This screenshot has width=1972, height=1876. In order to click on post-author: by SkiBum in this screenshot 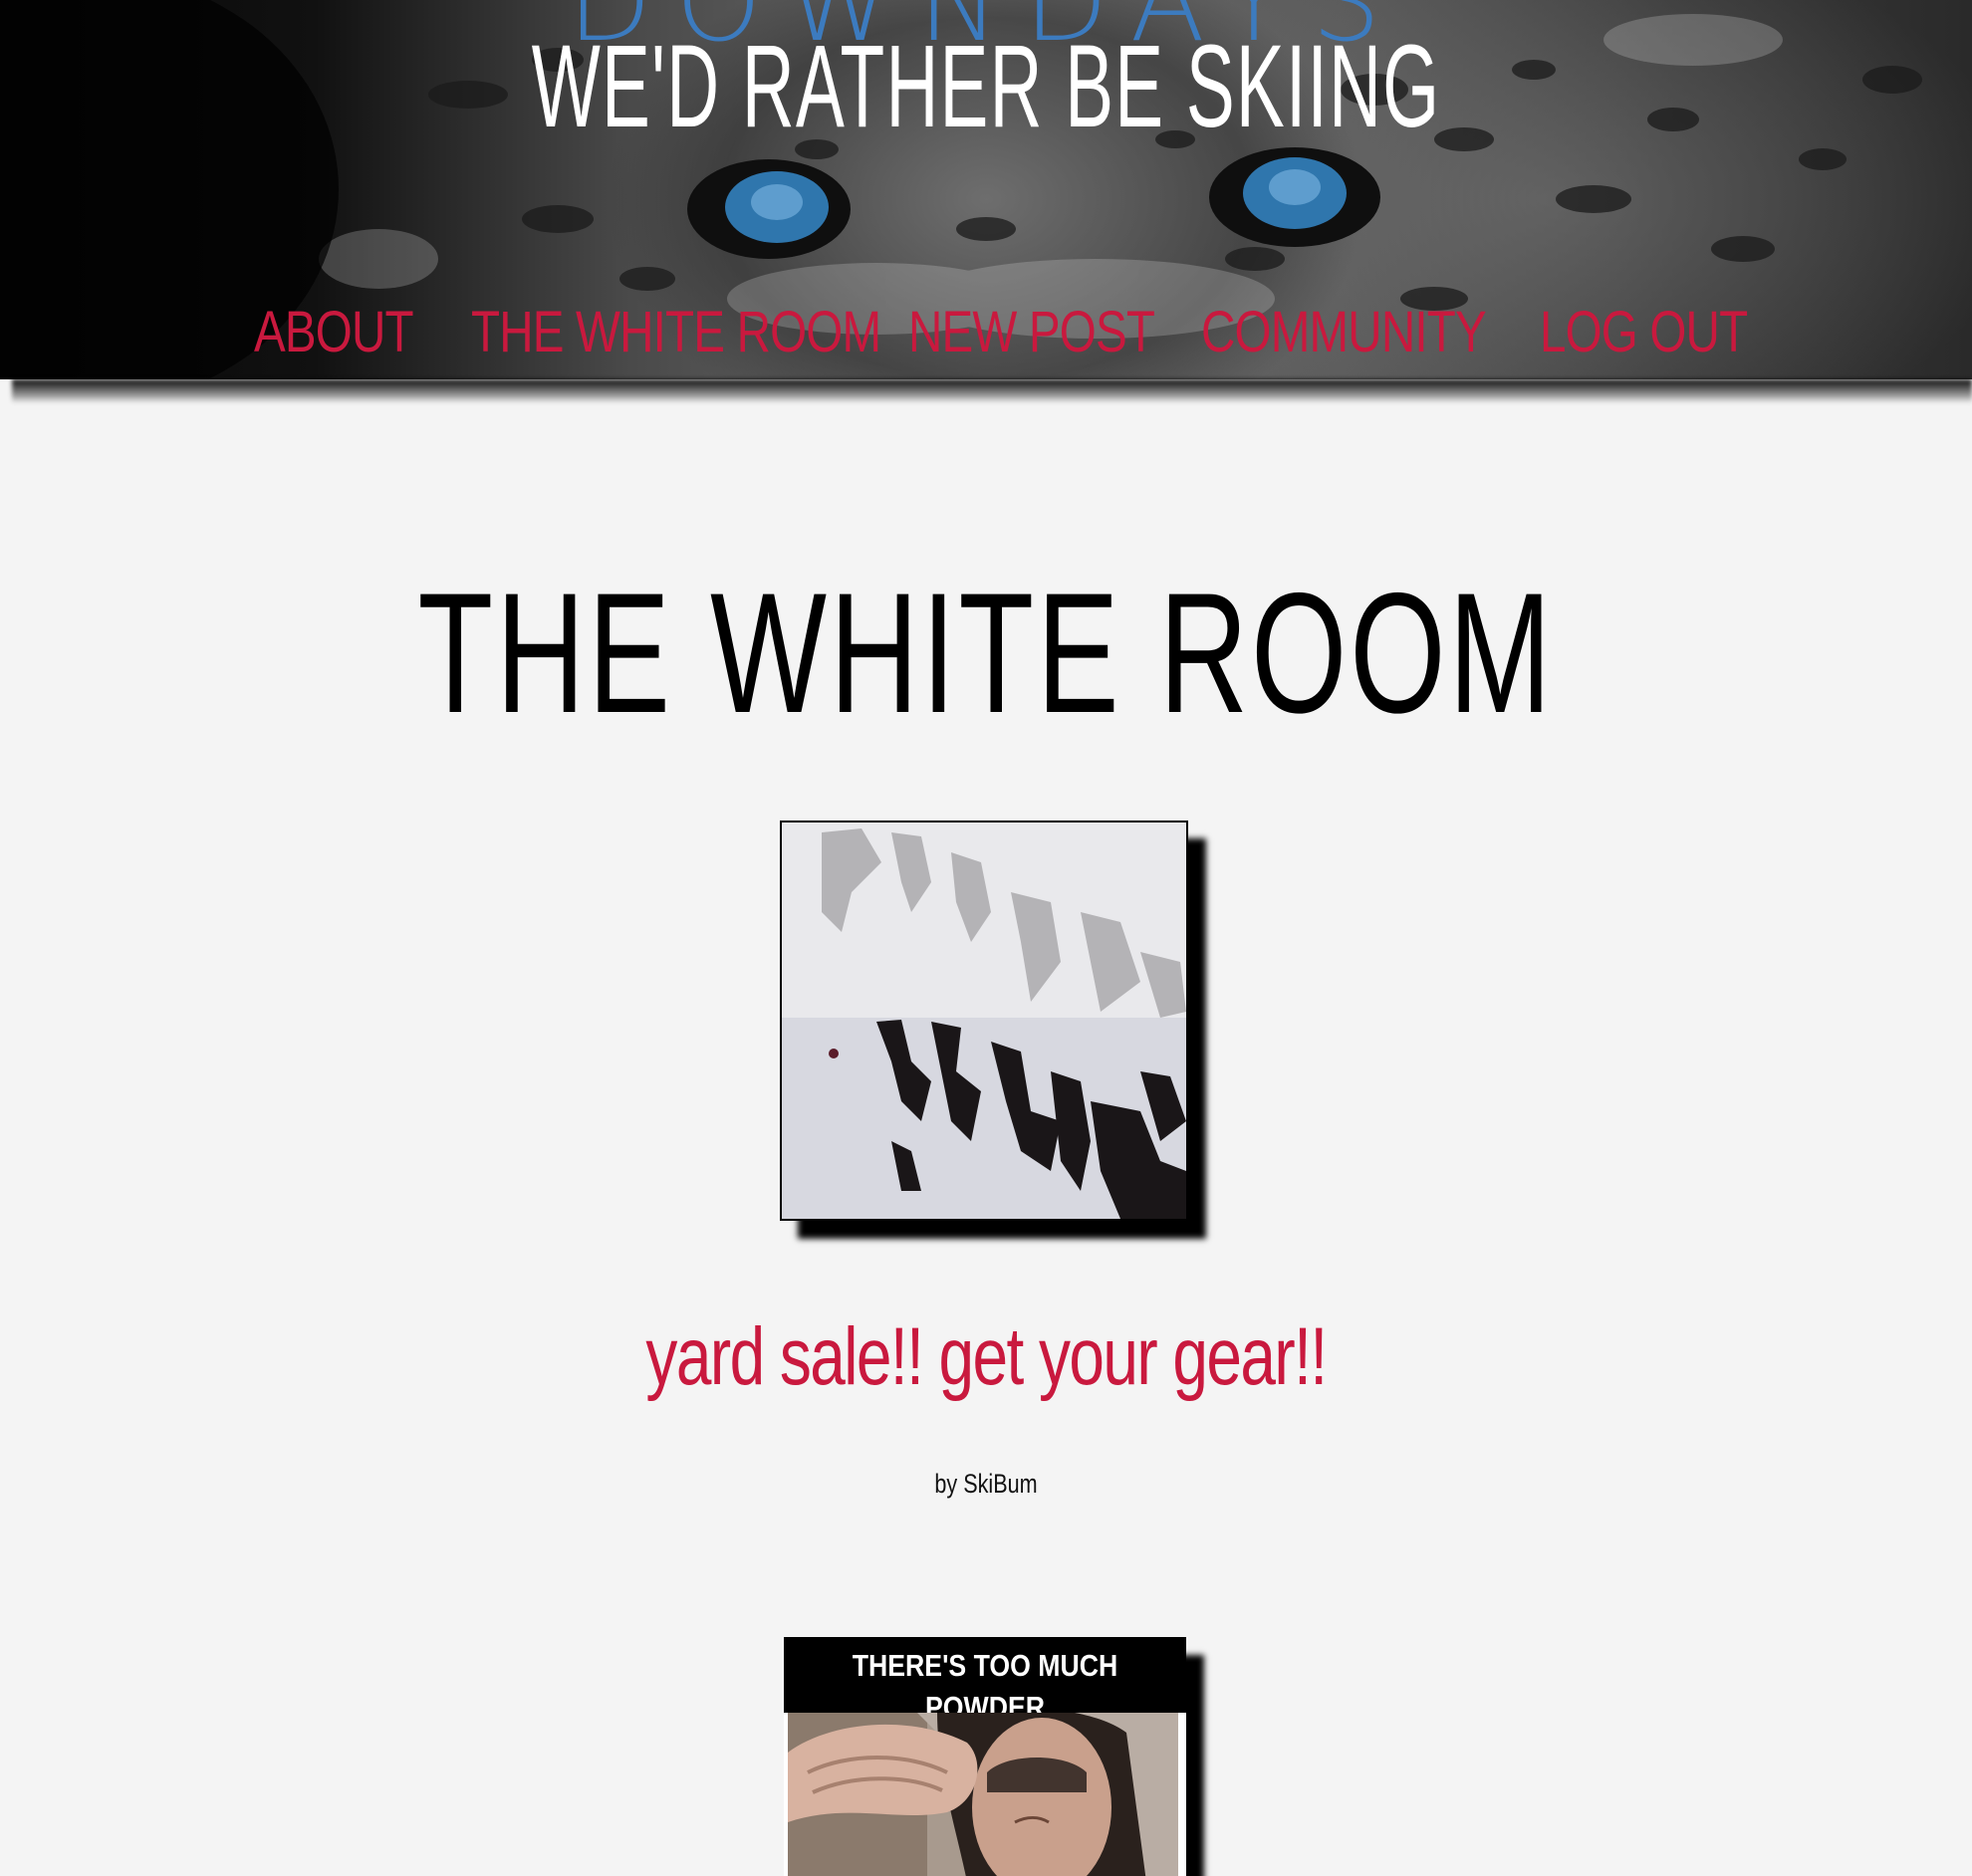, I will do `click(986, 1484)`.